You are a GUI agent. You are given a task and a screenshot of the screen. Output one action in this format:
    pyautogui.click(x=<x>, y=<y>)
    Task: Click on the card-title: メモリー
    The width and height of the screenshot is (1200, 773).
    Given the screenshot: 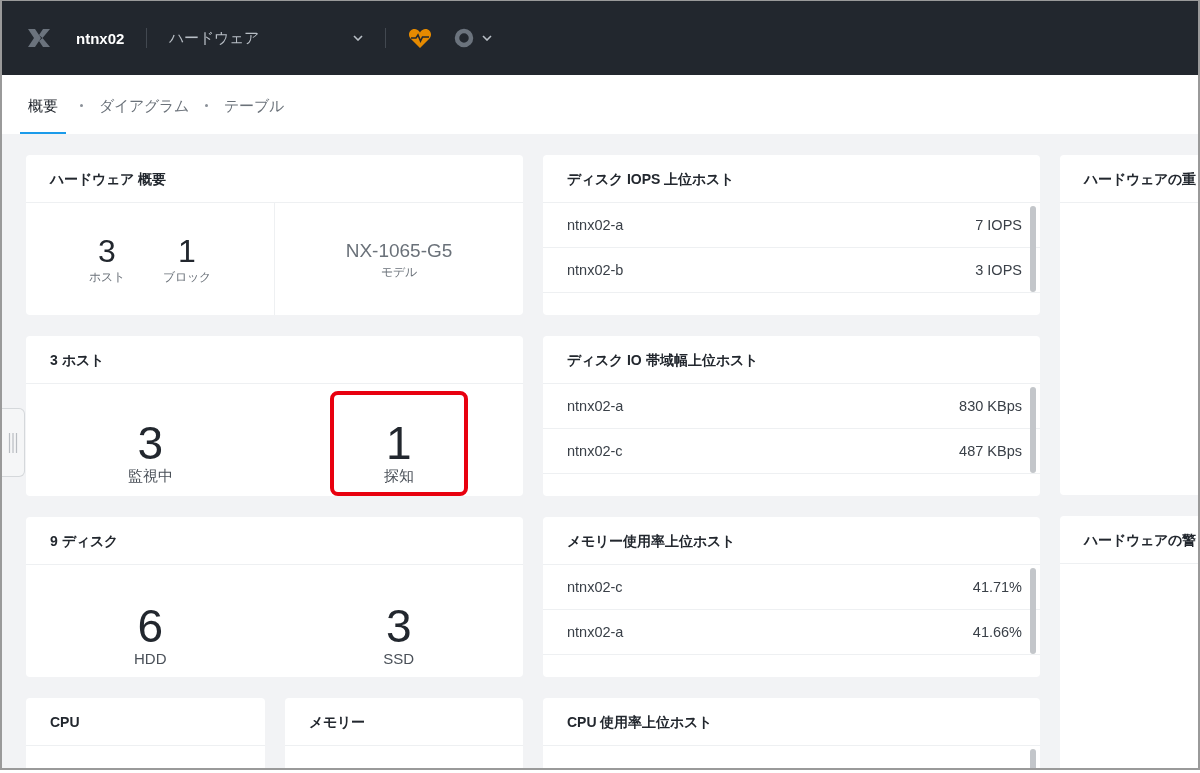 What is the action you would take?
    pyautogui.click(x=404, y=722)
    